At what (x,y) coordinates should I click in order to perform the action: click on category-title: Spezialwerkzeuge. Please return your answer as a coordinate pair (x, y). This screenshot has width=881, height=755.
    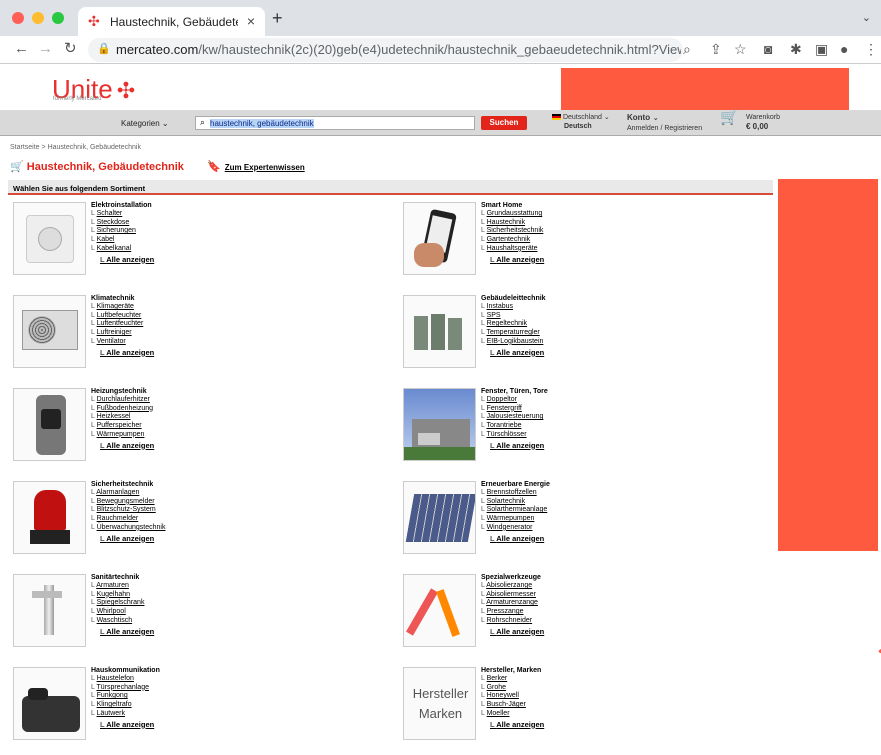
    Looking at the image, I should click on (511, 577).